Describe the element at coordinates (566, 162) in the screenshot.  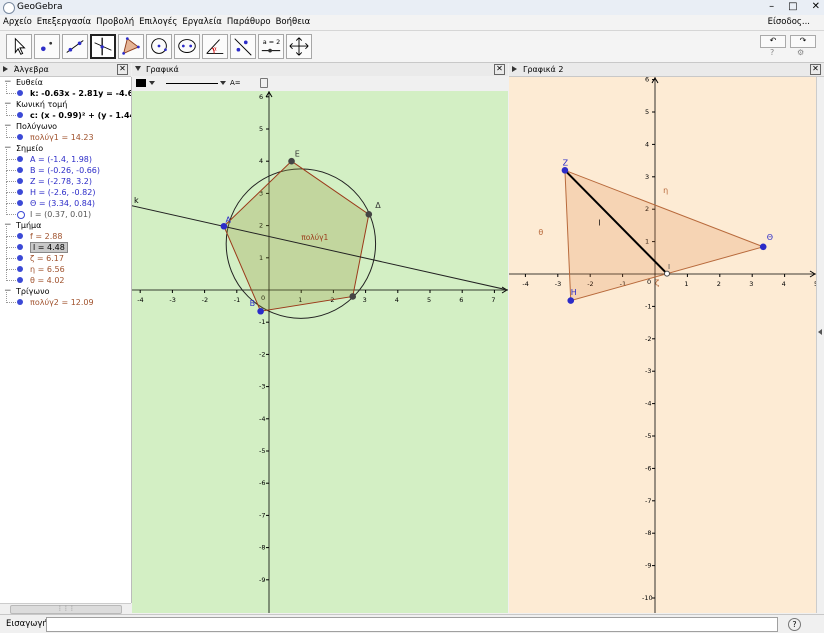
I see `label-Z: Z` at that location.